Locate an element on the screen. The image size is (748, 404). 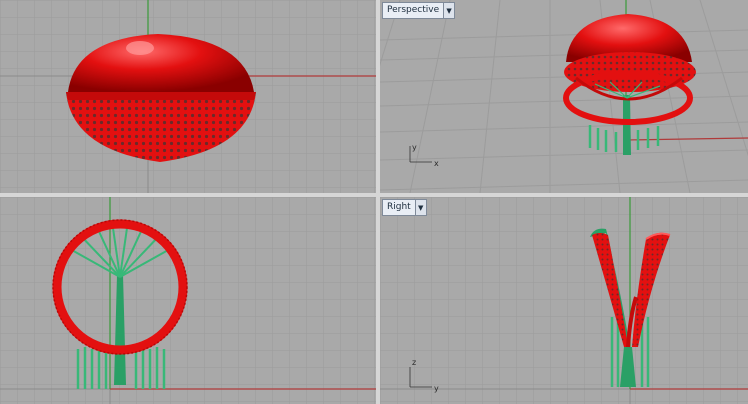
viewport-tab-right: Right ▼ is located at coordinates (404, 207).